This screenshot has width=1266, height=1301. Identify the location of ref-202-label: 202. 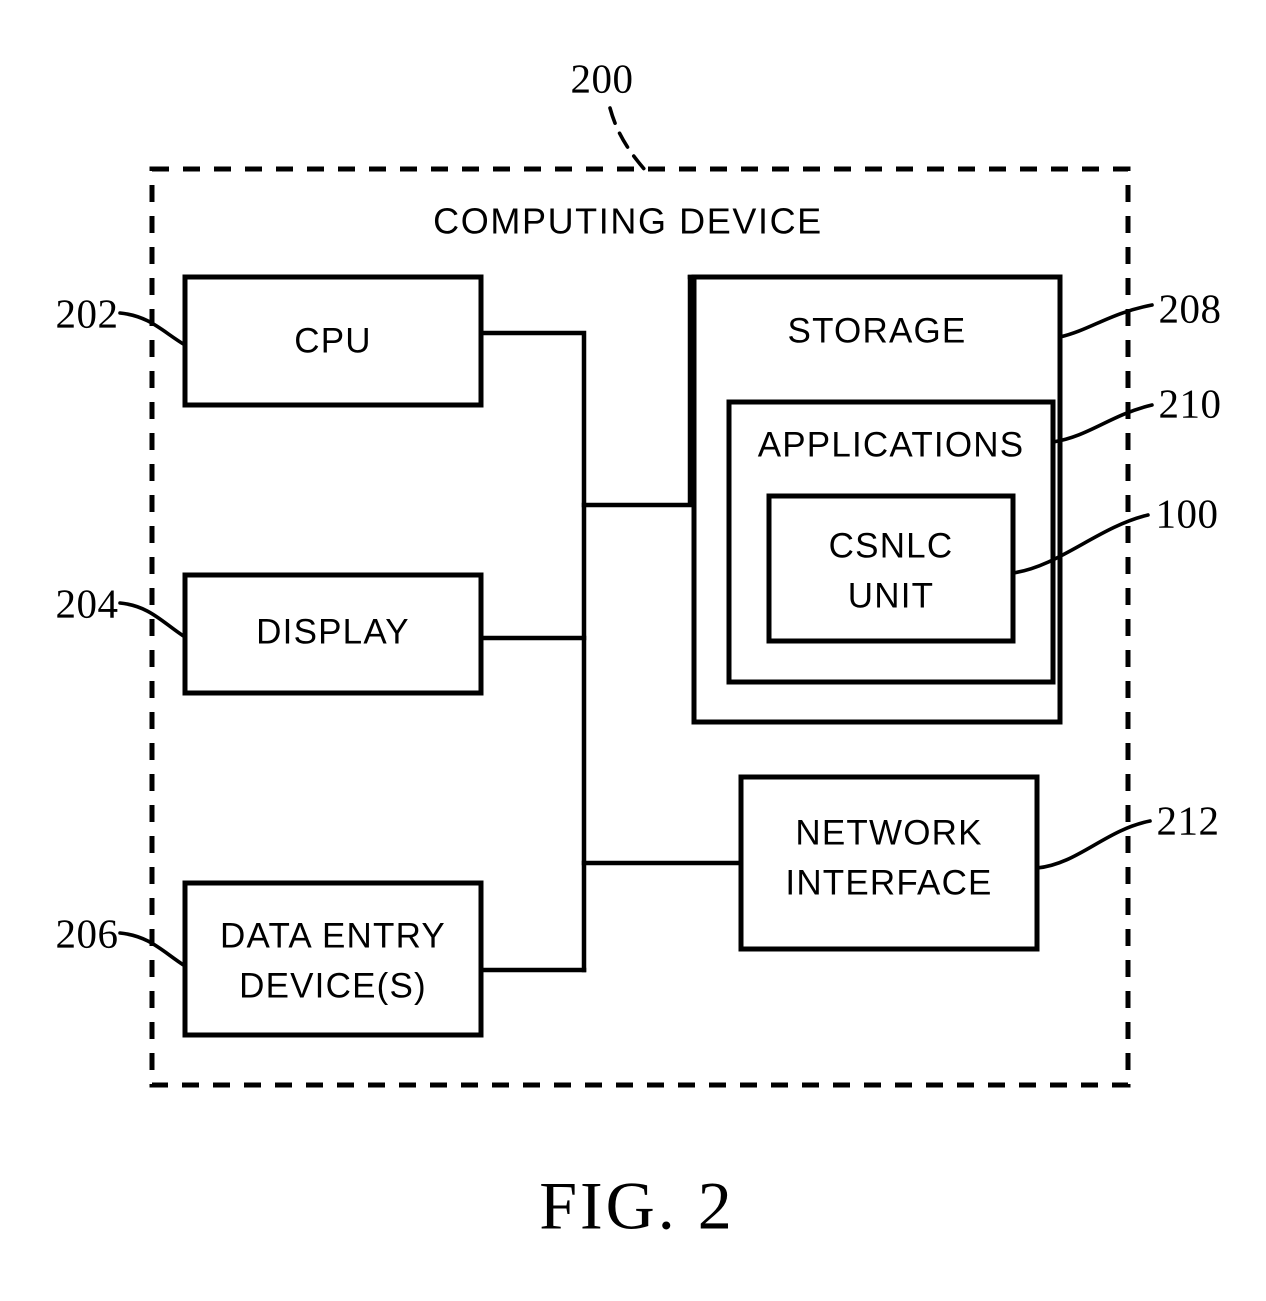
(87, 313).